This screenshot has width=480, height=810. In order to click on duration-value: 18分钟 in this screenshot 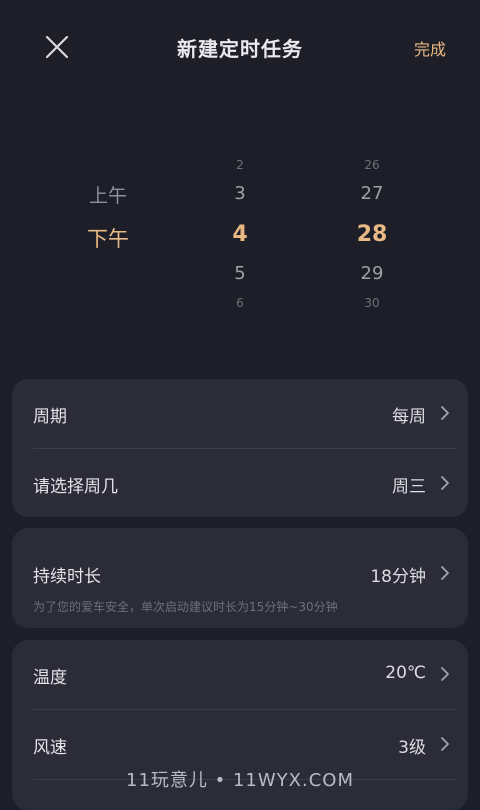, I will do `click(398, 577)`.